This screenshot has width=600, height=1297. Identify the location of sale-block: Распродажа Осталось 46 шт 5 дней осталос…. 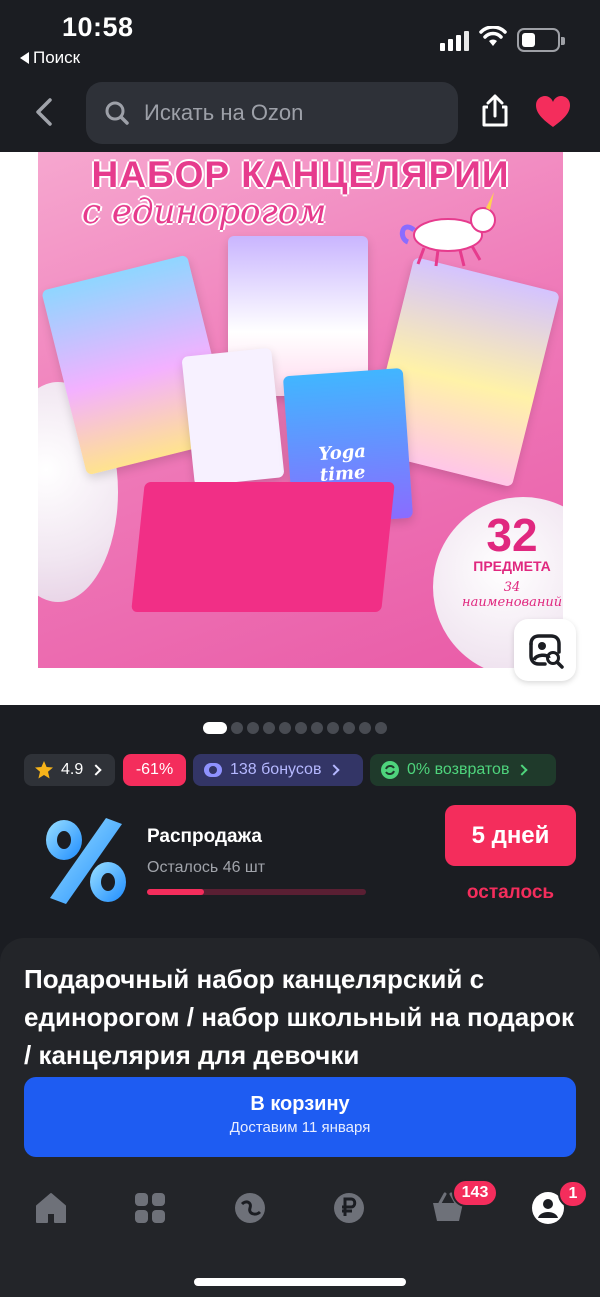
(300, 863).